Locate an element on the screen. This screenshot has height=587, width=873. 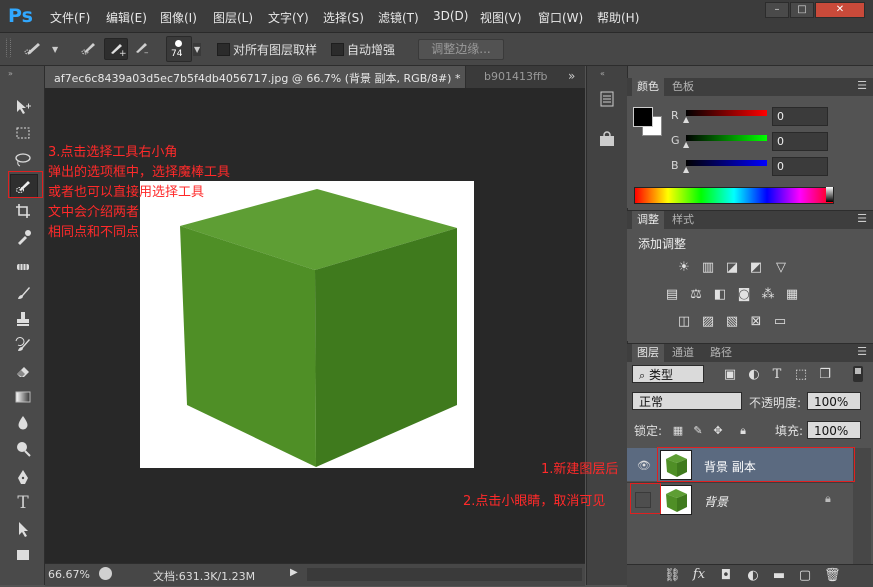
tab-channels: 通道 is located at coordinates (683, 353).